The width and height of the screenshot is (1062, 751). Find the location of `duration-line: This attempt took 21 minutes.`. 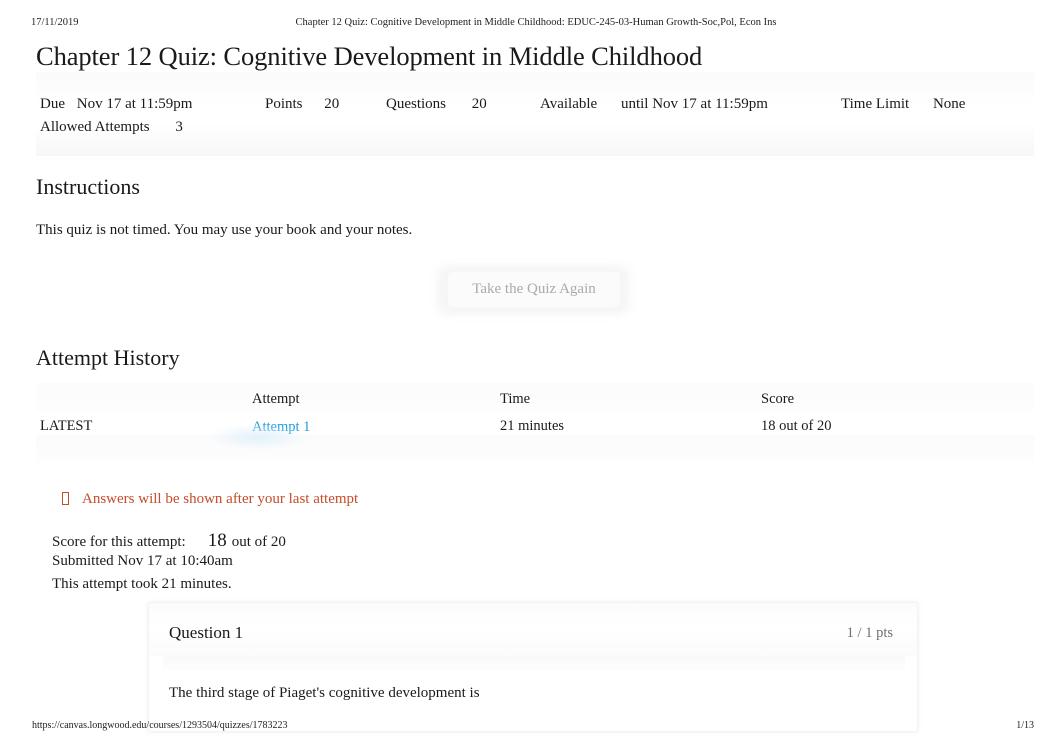

duration-line: This attempt took 21 minutes. is located at coordinates (142, 584).